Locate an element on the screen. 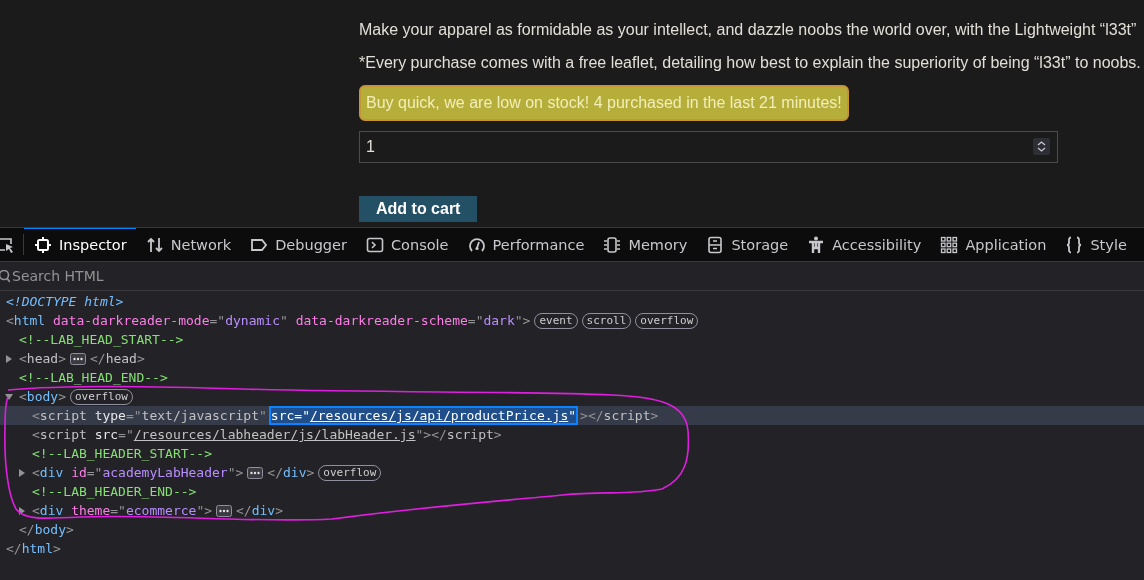 This screenshot has width=1144, height=580. devtools-tab: Storage is located at coordinates (747, 244).